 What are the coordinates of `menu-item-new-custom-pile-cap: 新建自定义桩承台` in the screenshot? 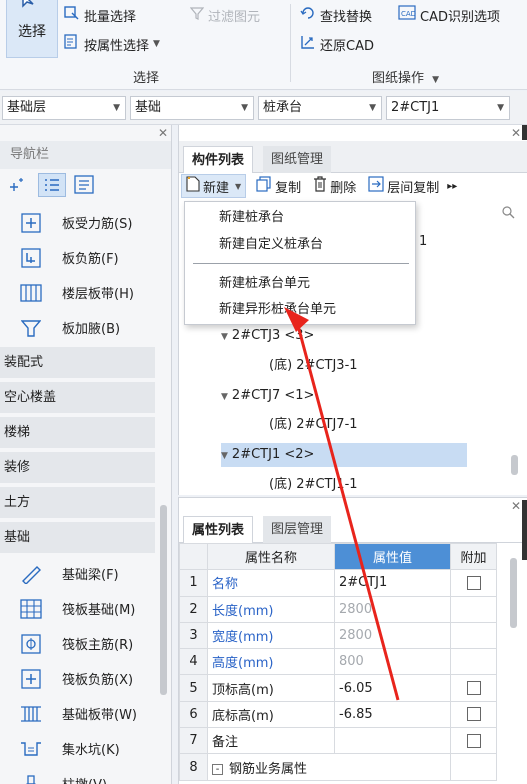 It's located at (301, 245).